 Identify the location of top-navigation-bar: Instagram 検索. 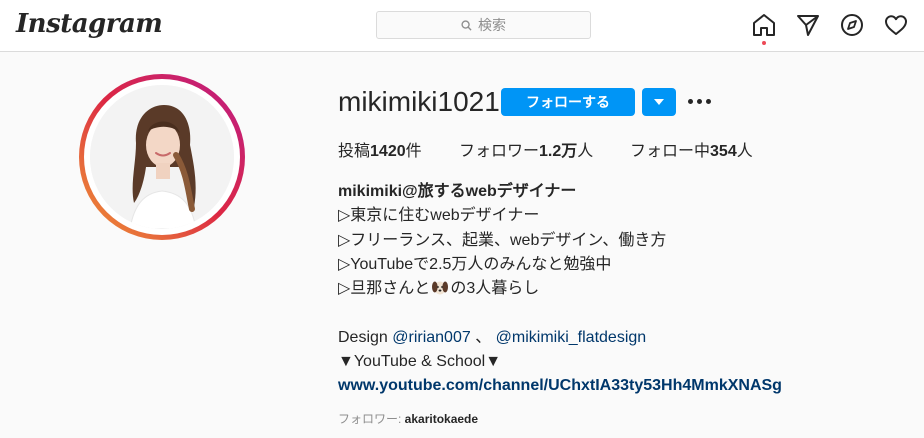
(462, 26).